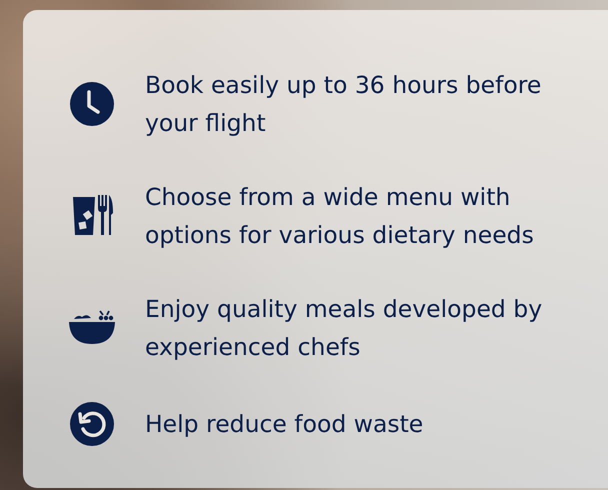 This screenshot has height=490, width=608. What do you see at coordinates (343, 104) in the screenshot?
I see `feature-text: Book easily up to 36 hours before your flight` at bounding box center [343, 104].